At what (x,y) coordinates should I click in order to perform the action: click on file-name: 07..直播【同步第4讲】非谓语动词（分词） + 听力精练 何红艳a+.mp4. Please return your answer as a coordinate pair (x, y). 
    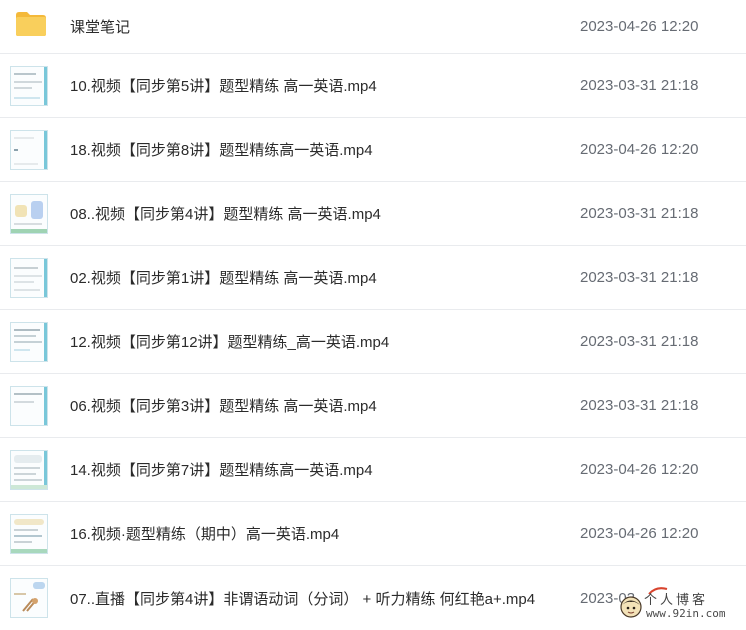
    Looking at the image, I should click on (303, 599).